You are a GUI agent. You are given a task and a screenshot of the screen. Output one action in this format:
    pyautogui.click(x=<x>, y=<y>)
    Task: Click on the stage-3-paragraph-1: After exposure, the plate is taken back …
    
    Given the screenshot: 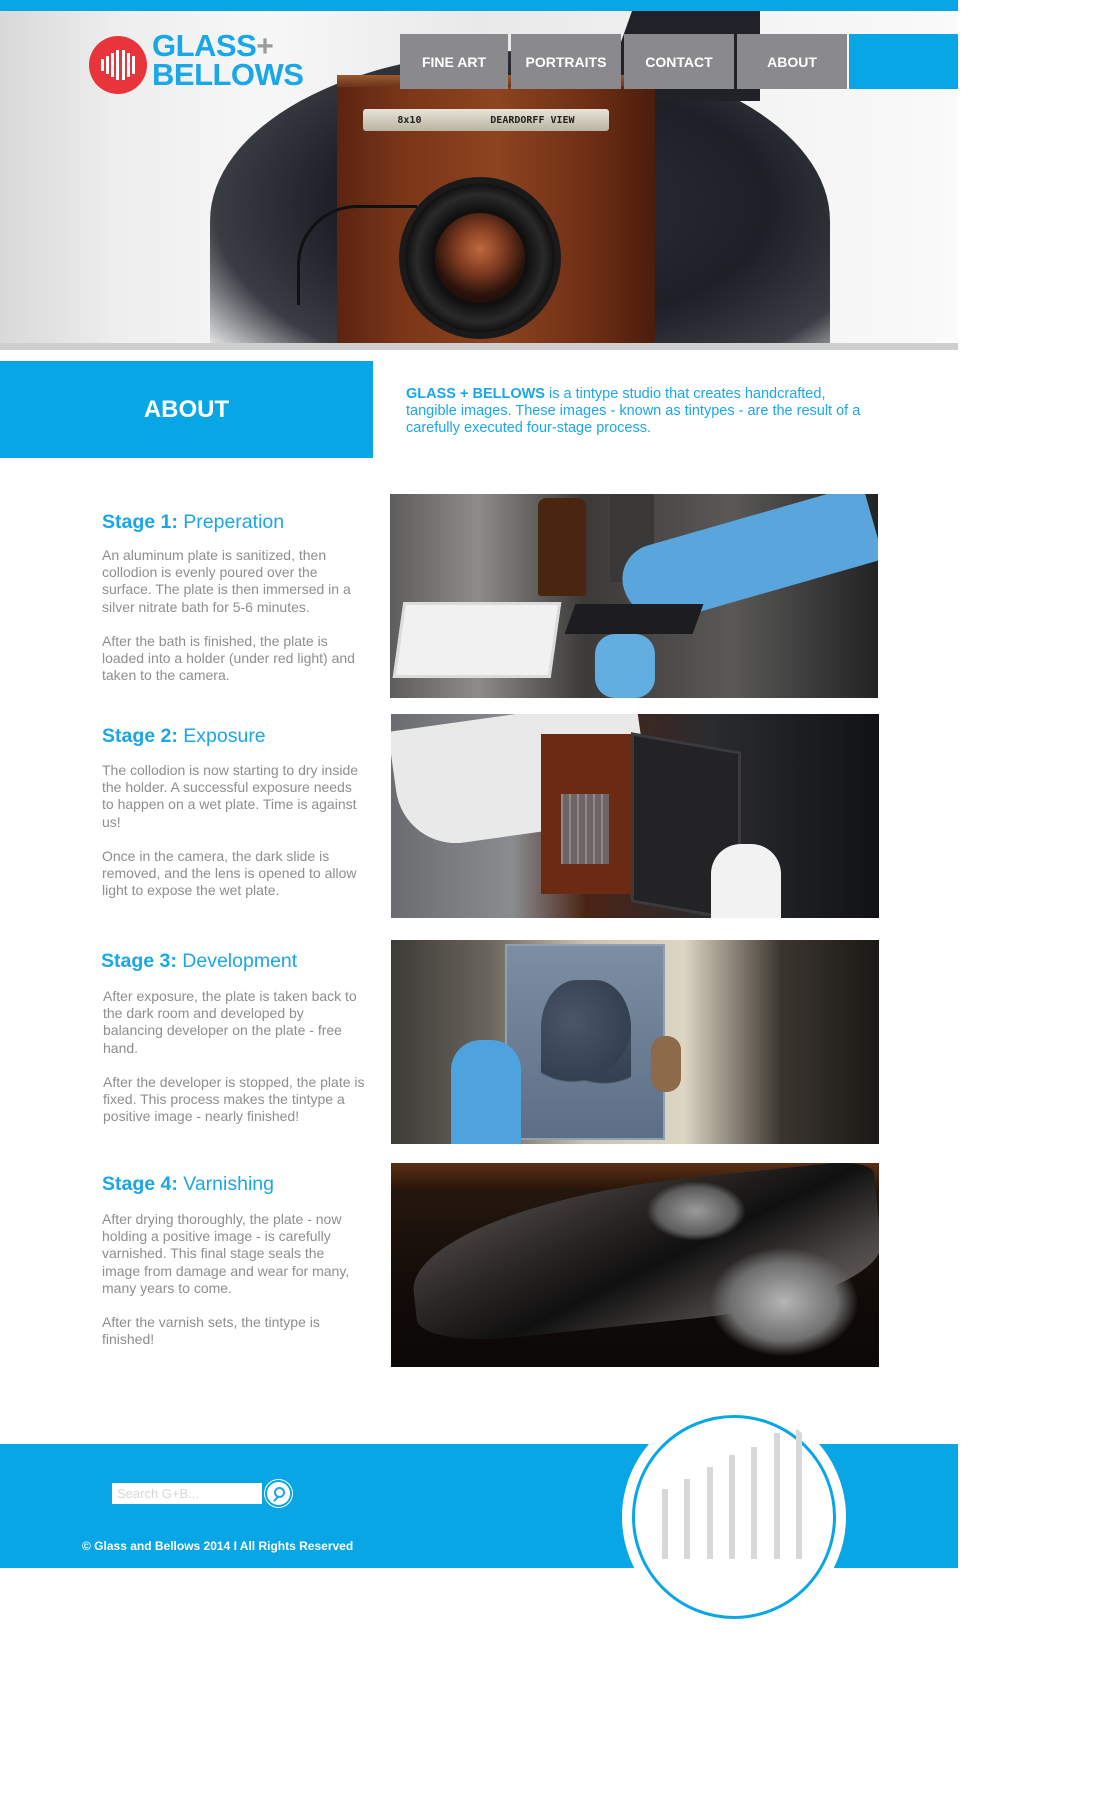 What is the action you would take?
    pyautogui.click(x=230, y=1022)
    